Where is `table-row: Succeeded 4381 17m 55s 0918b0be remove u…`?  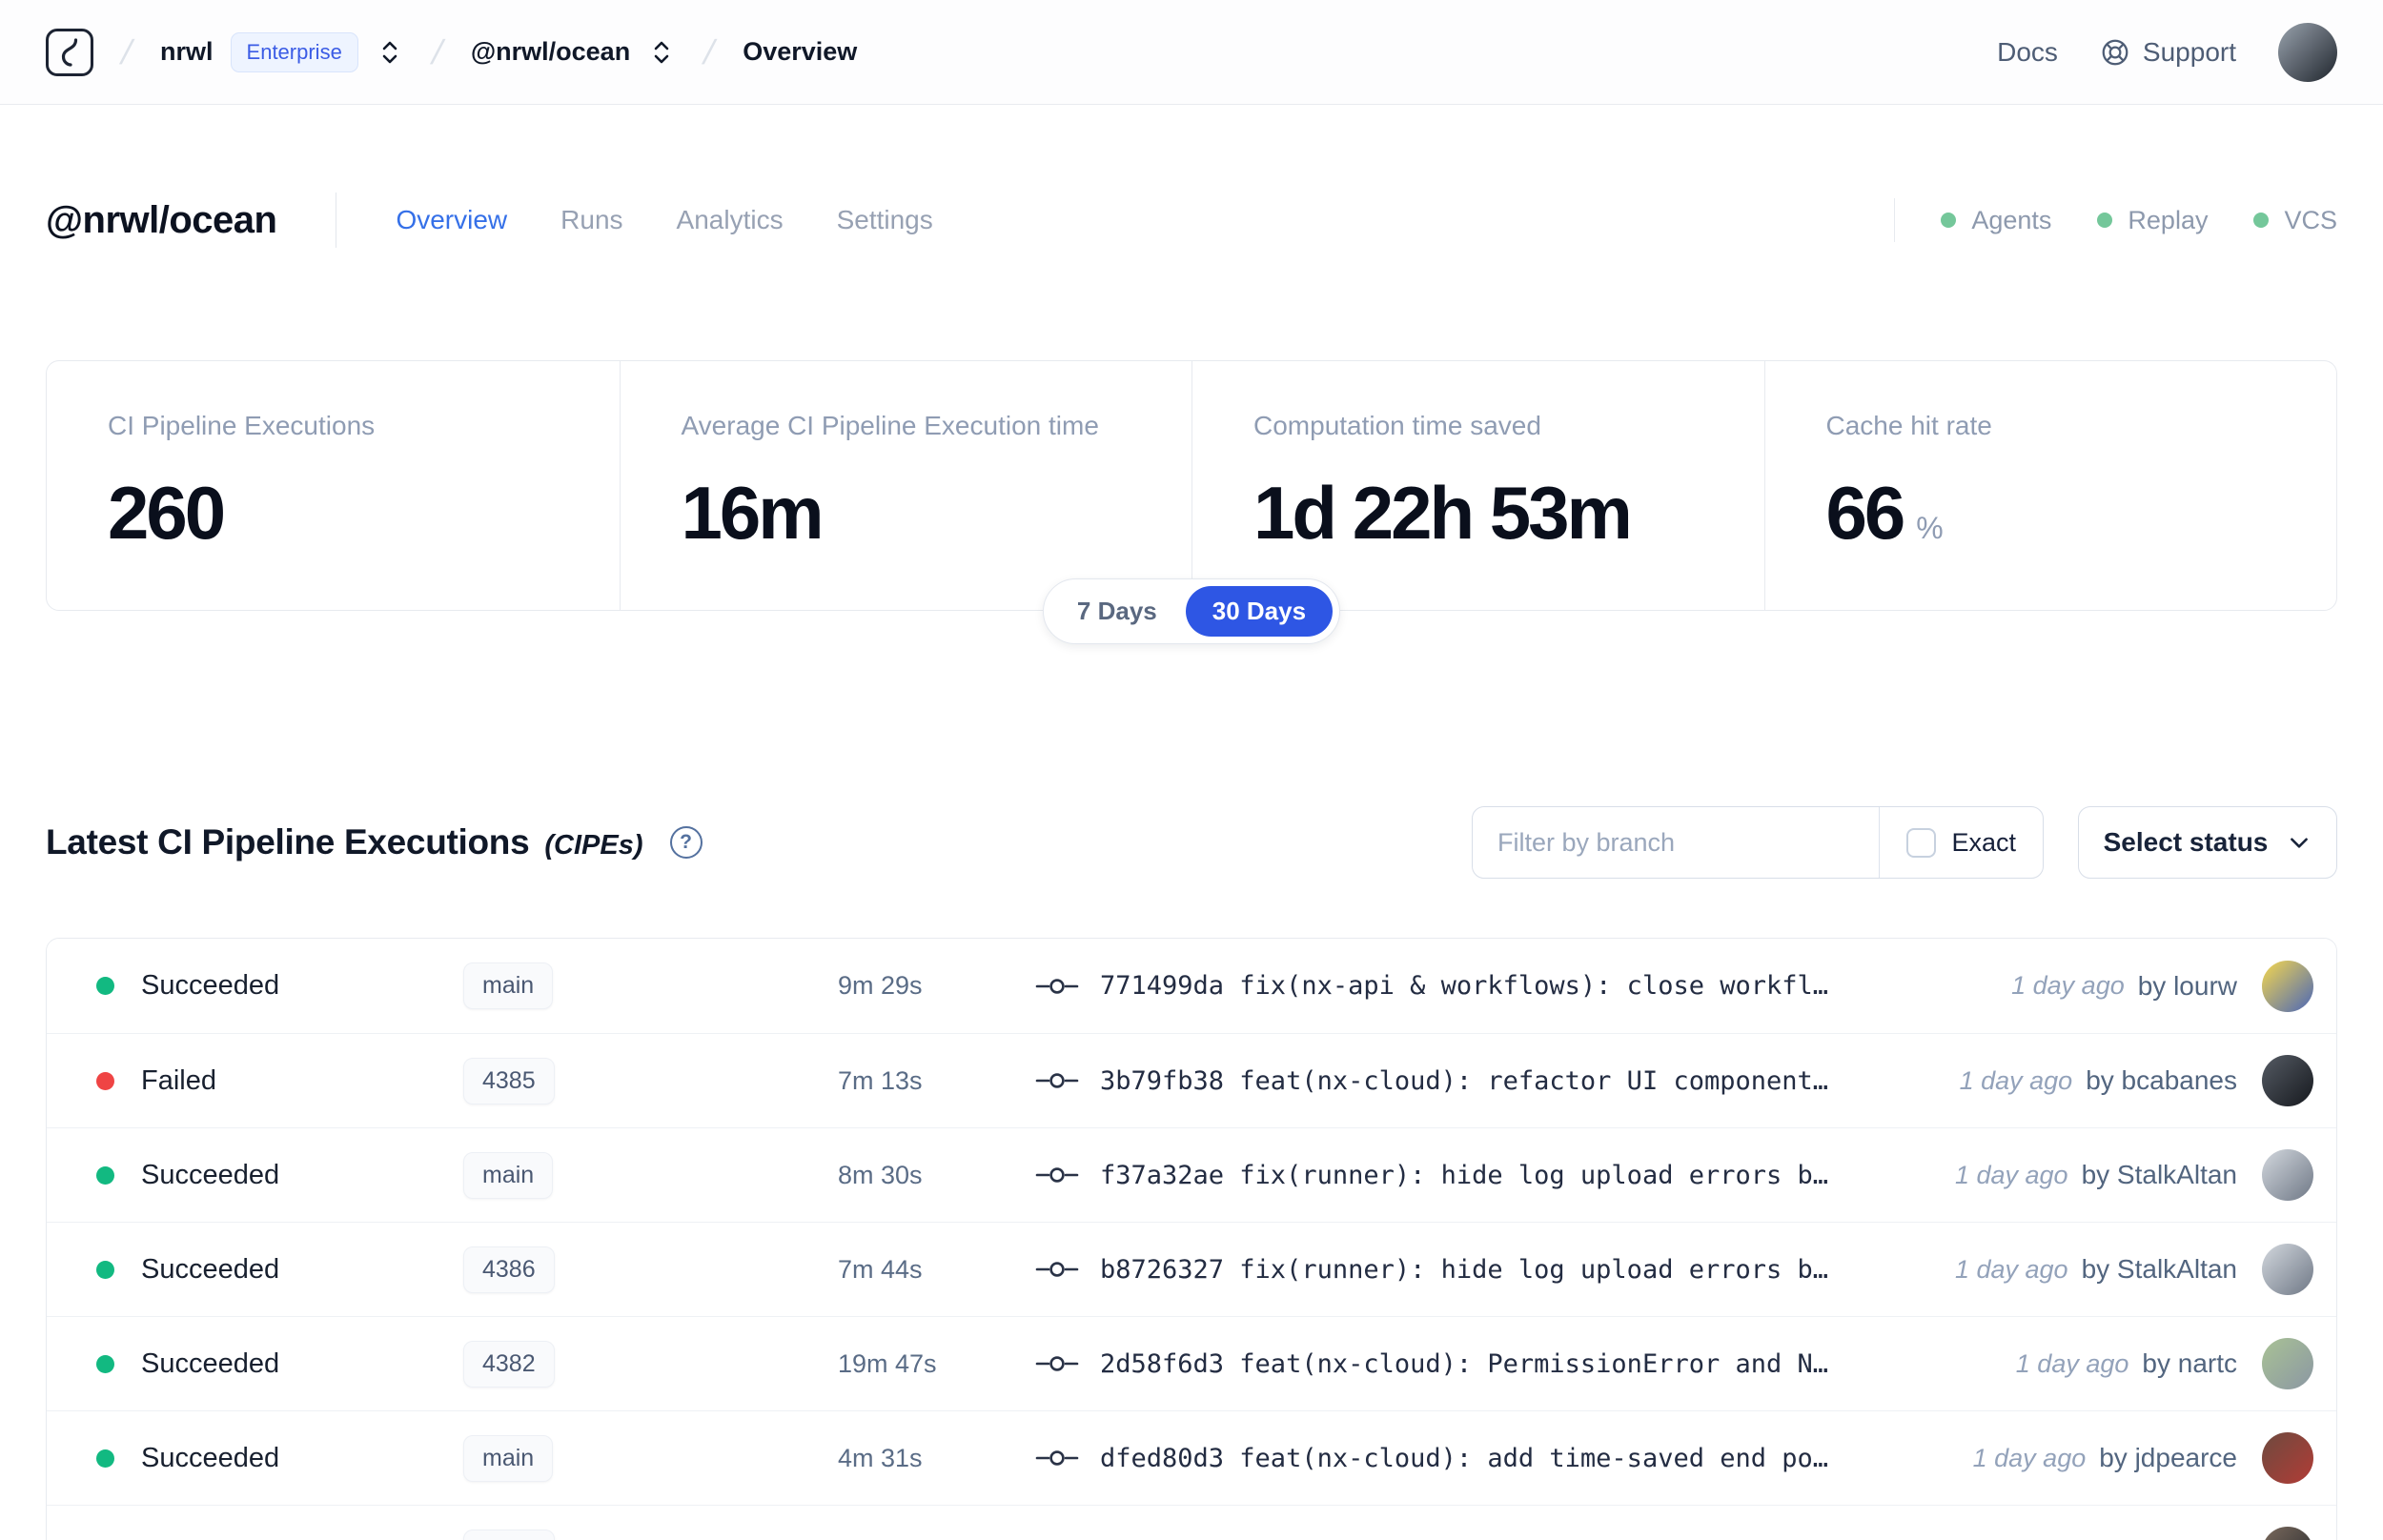 table-row: Succeeded 4381 17m 55s 0918b0be remove u… is located at coordinates (1191, 1522).